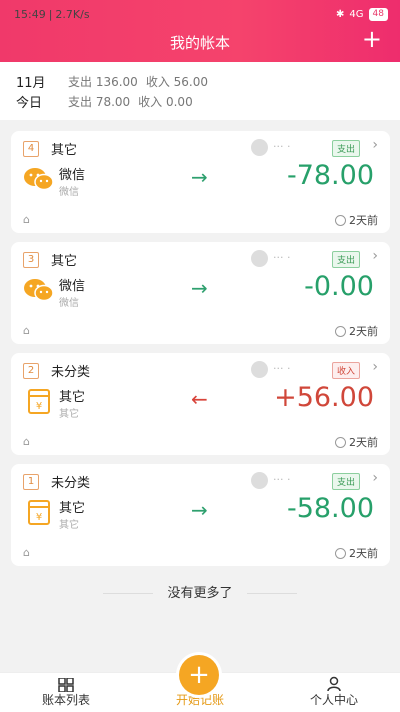  What do you see at coordinates (31, 482) in the screenshot?
I see `record-number: 1` at bounding box center [31, 482].